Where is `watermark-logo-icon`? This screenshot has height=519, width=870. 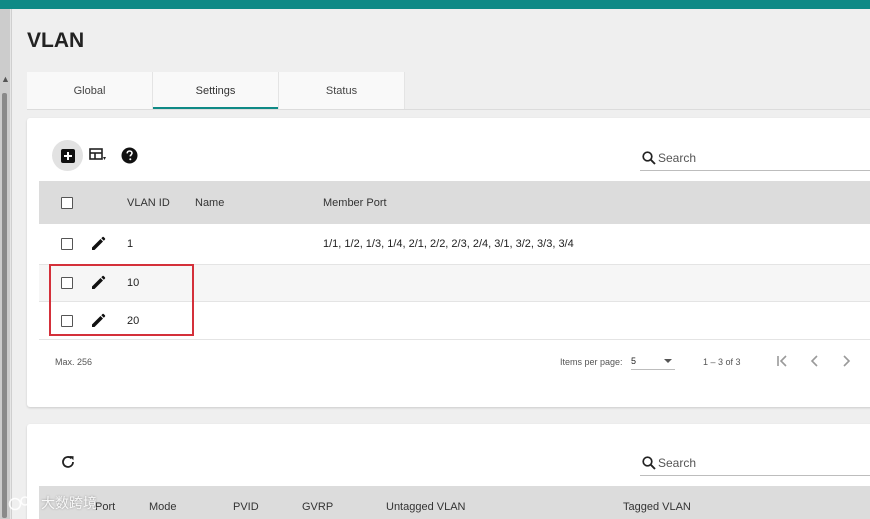
watermark-logo-icon is located at coordinates (22, 503).